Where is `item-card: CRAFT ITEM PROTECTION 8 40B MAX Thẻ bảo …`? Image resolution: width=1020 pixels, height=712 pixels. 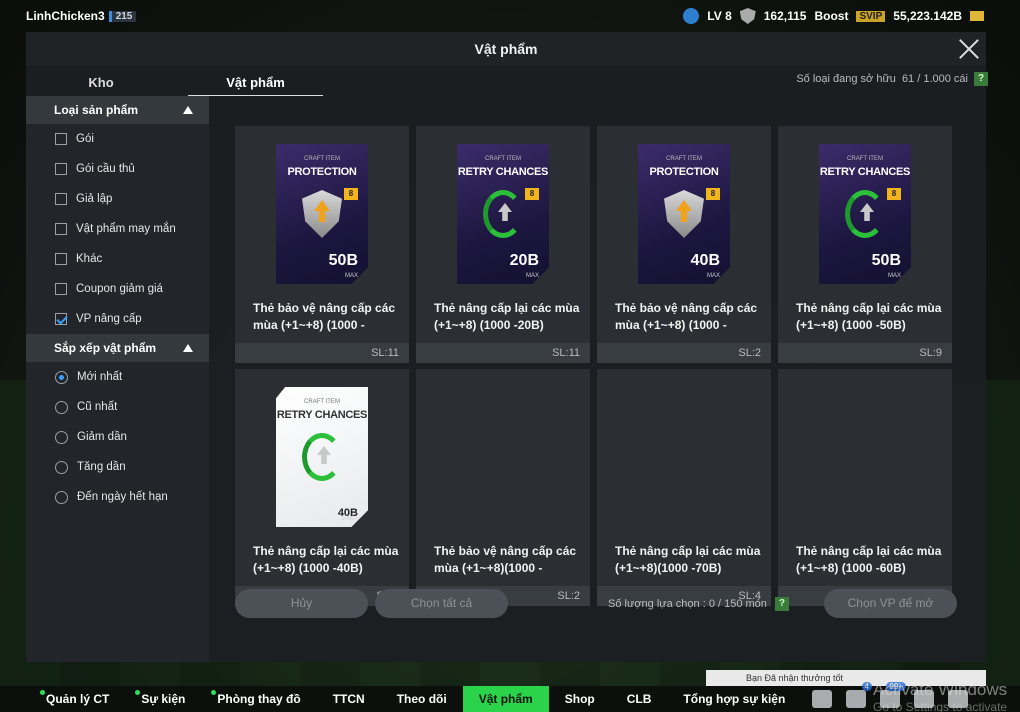
item-card: CRAFT ITEM PROTECTION 8 40B MAX Thẻ bảo … is located at coordinates (684, 244).